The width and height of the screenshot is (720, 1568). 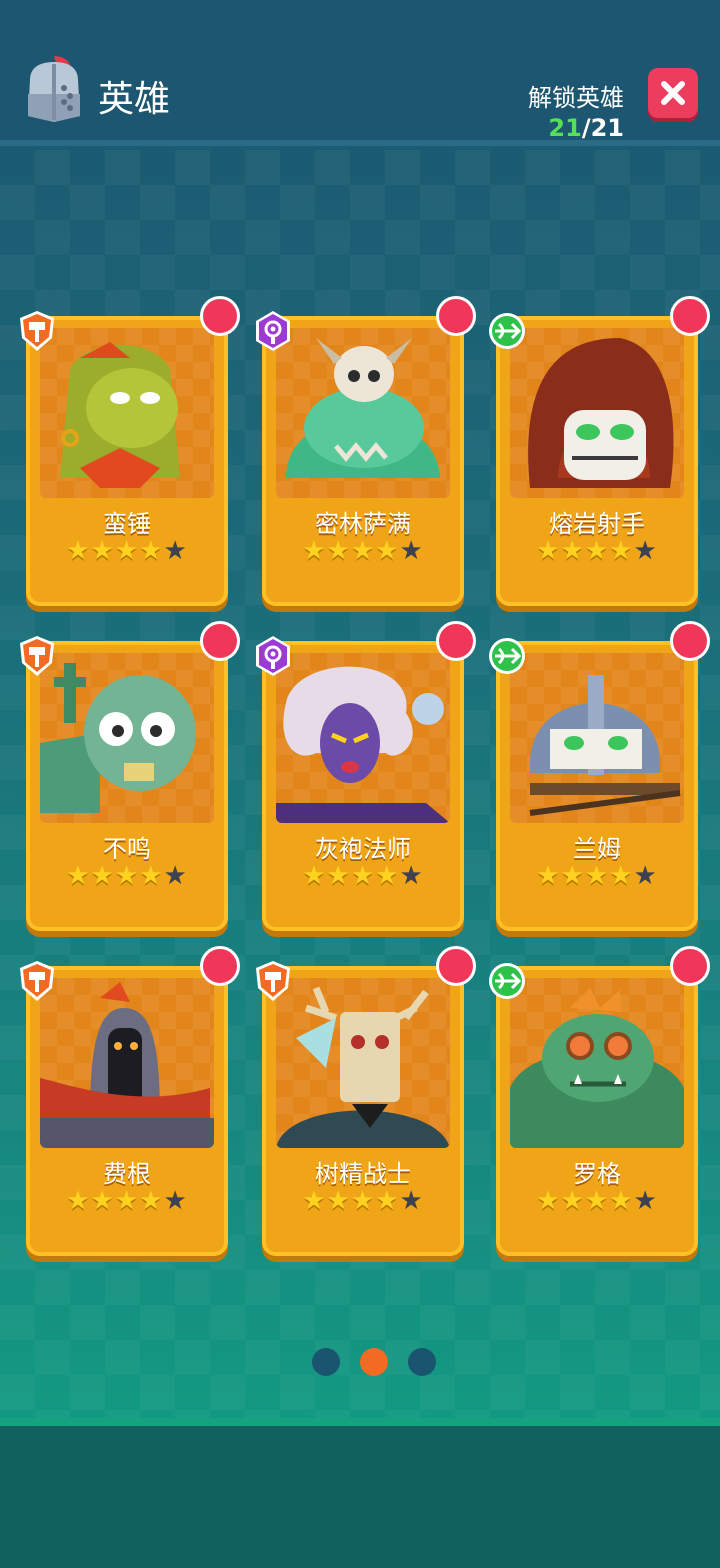 I want to click on bottom-bar, so click(x=360, y=1493).